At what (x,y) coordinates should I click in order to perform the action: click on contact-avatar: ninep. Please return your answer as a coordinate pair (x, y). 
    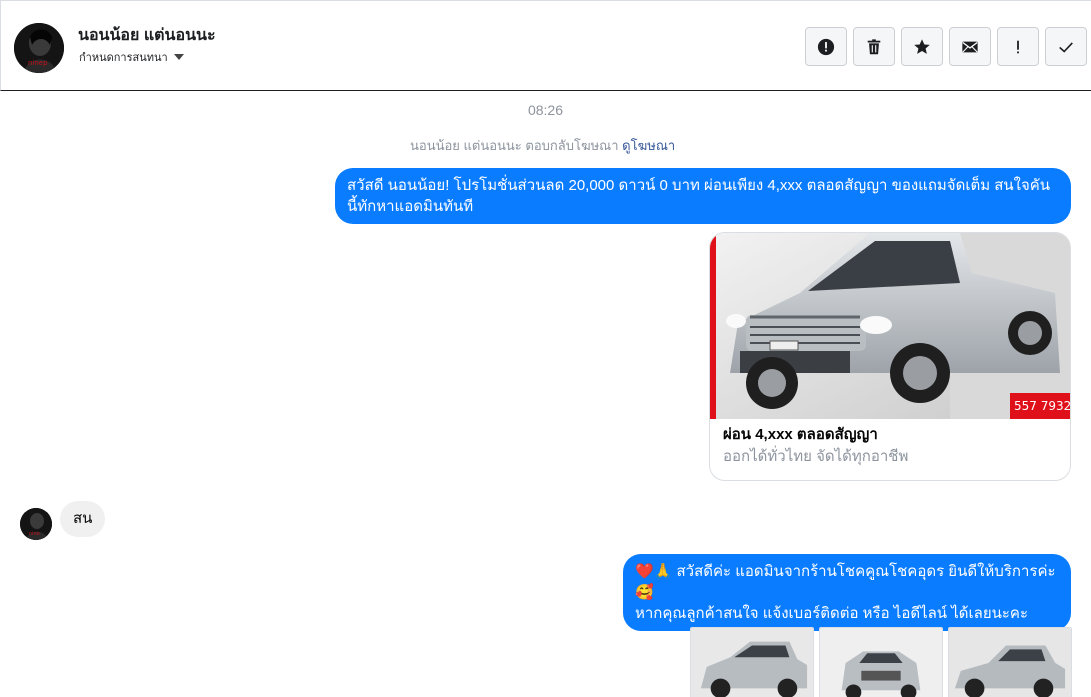
    Looking at the image, I should click on (39, 48).